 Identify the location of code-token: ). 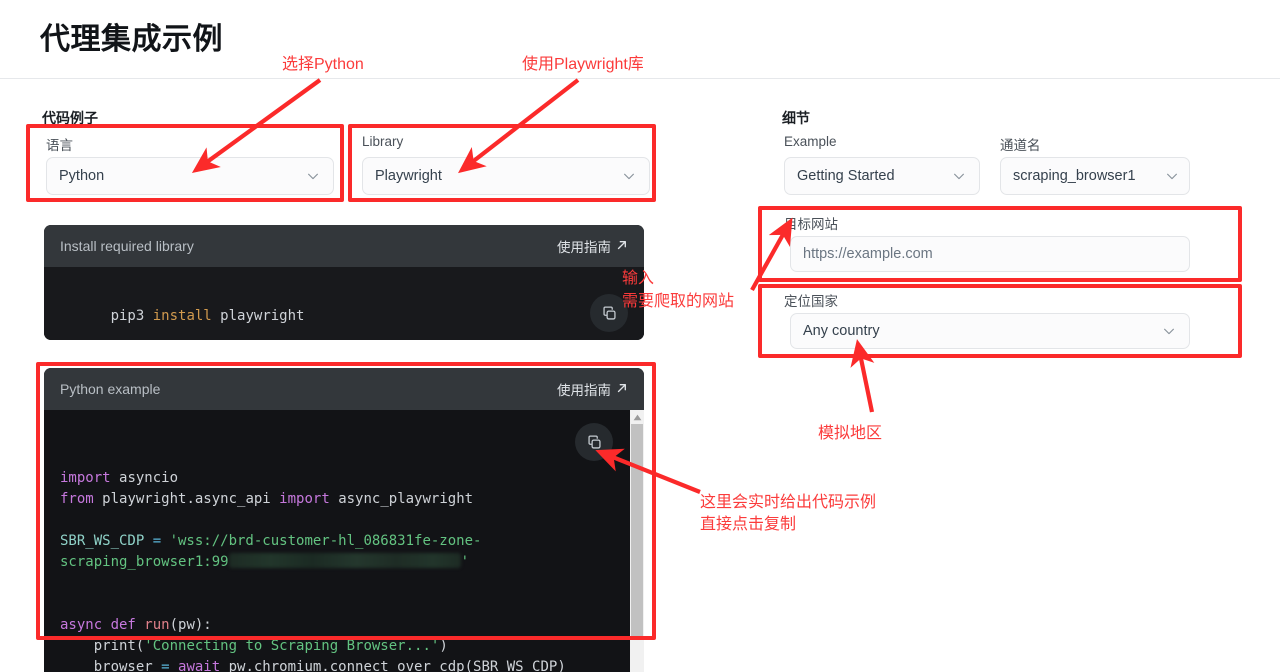
(443, 646).